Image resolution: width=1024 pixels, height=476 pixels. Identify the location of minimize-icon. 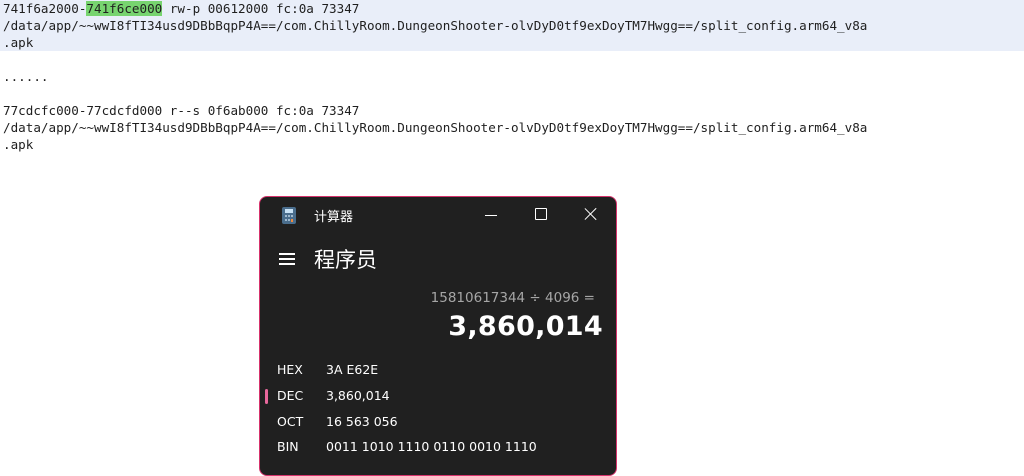
(491, 215).